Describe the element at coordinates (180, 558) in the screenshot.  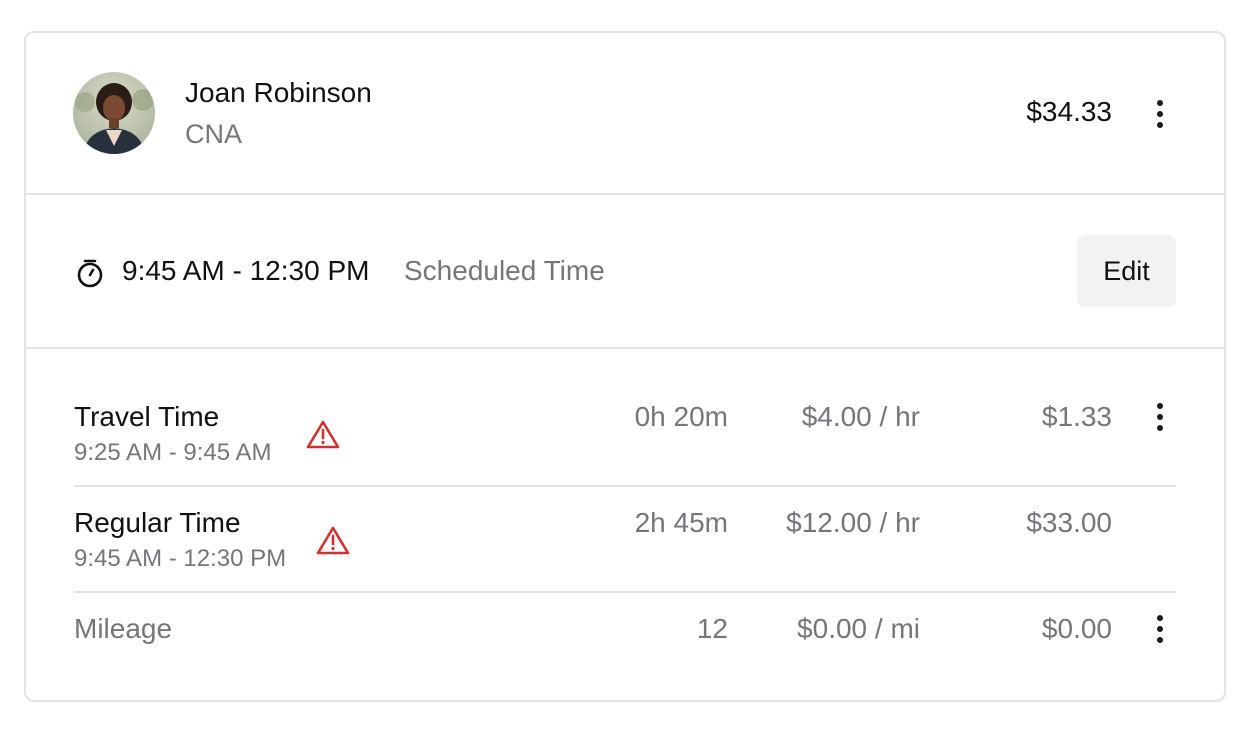
I see `line-item-time-range: 9:45 AM - 12:30 PM` at that location.